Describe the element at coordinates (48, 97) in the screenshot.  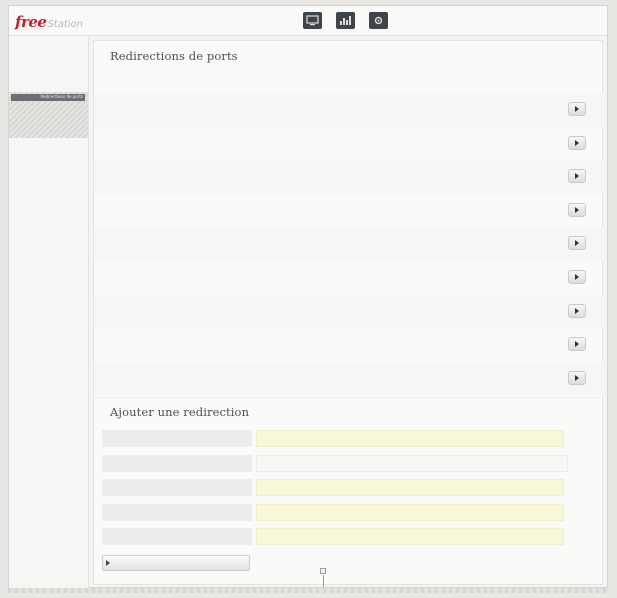
I see `sidebar-active-title: Redirections de ports` at that location.